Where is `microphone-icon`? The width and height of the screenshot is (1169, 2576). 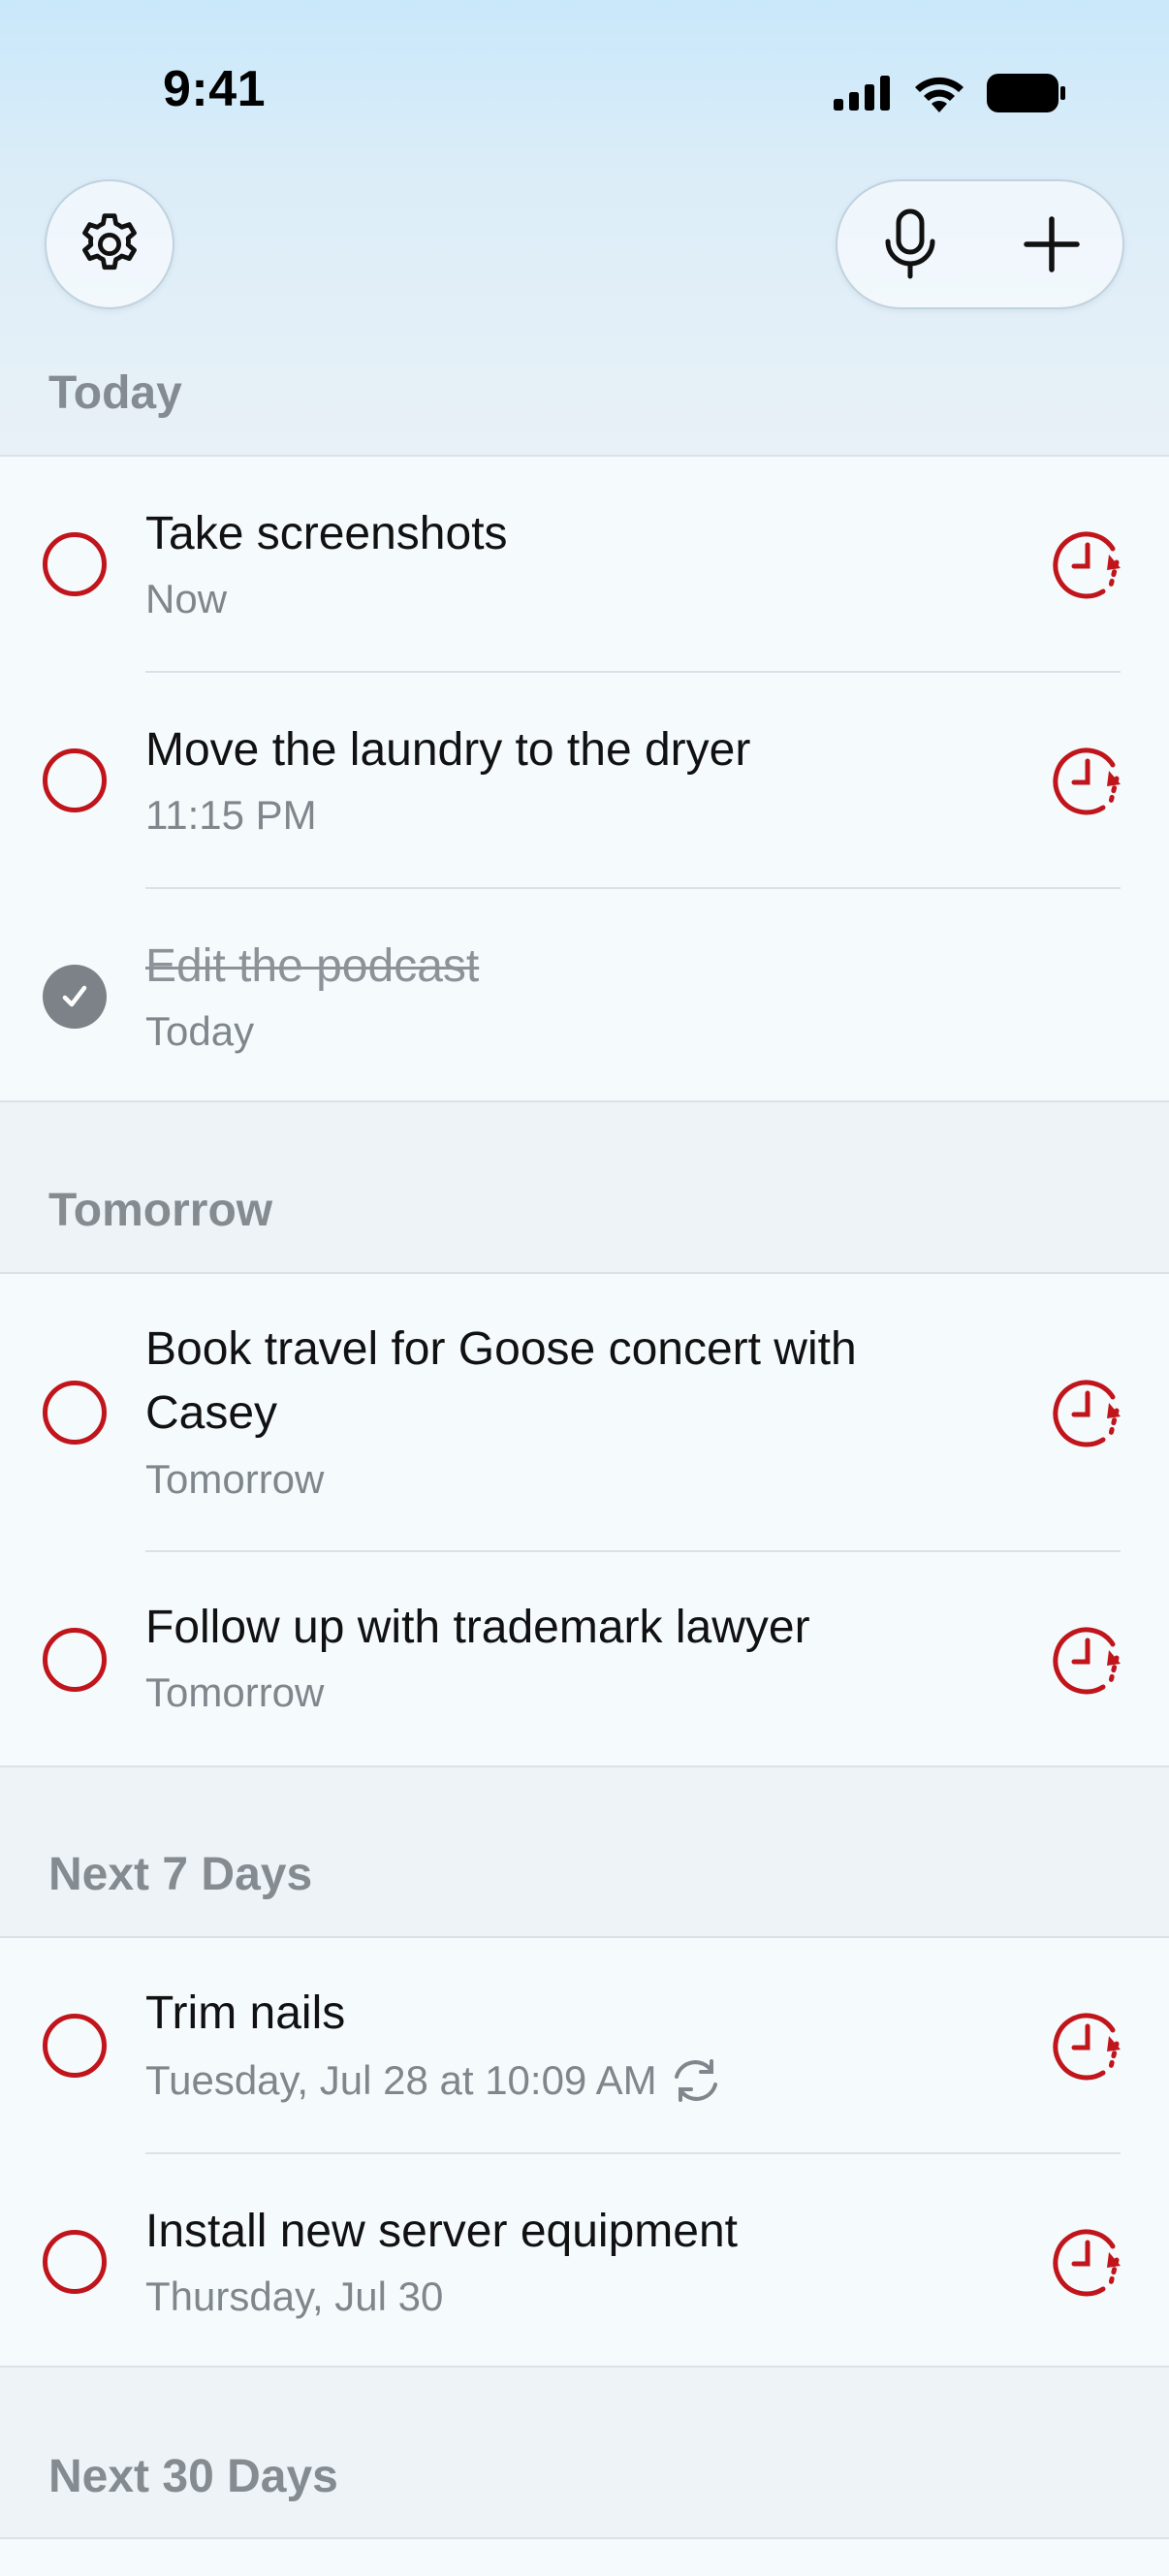
microphone-icon is located at coordinates (910, 243).